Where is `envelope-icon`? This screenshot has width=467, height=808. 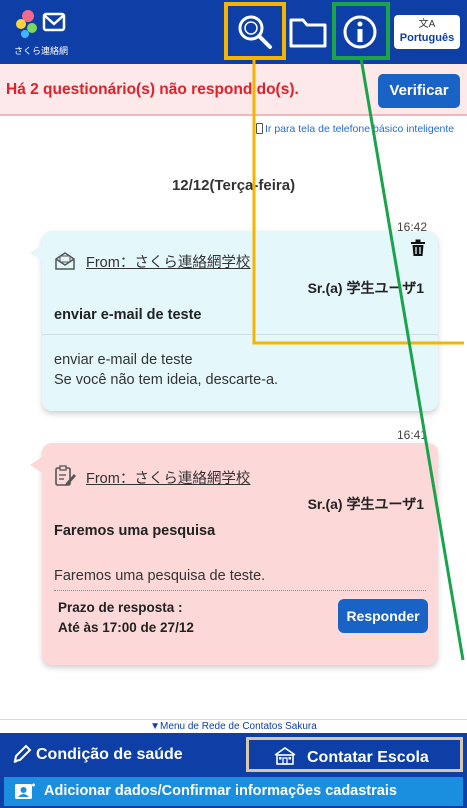 envelope-icon is located at coordinates (65, 261).